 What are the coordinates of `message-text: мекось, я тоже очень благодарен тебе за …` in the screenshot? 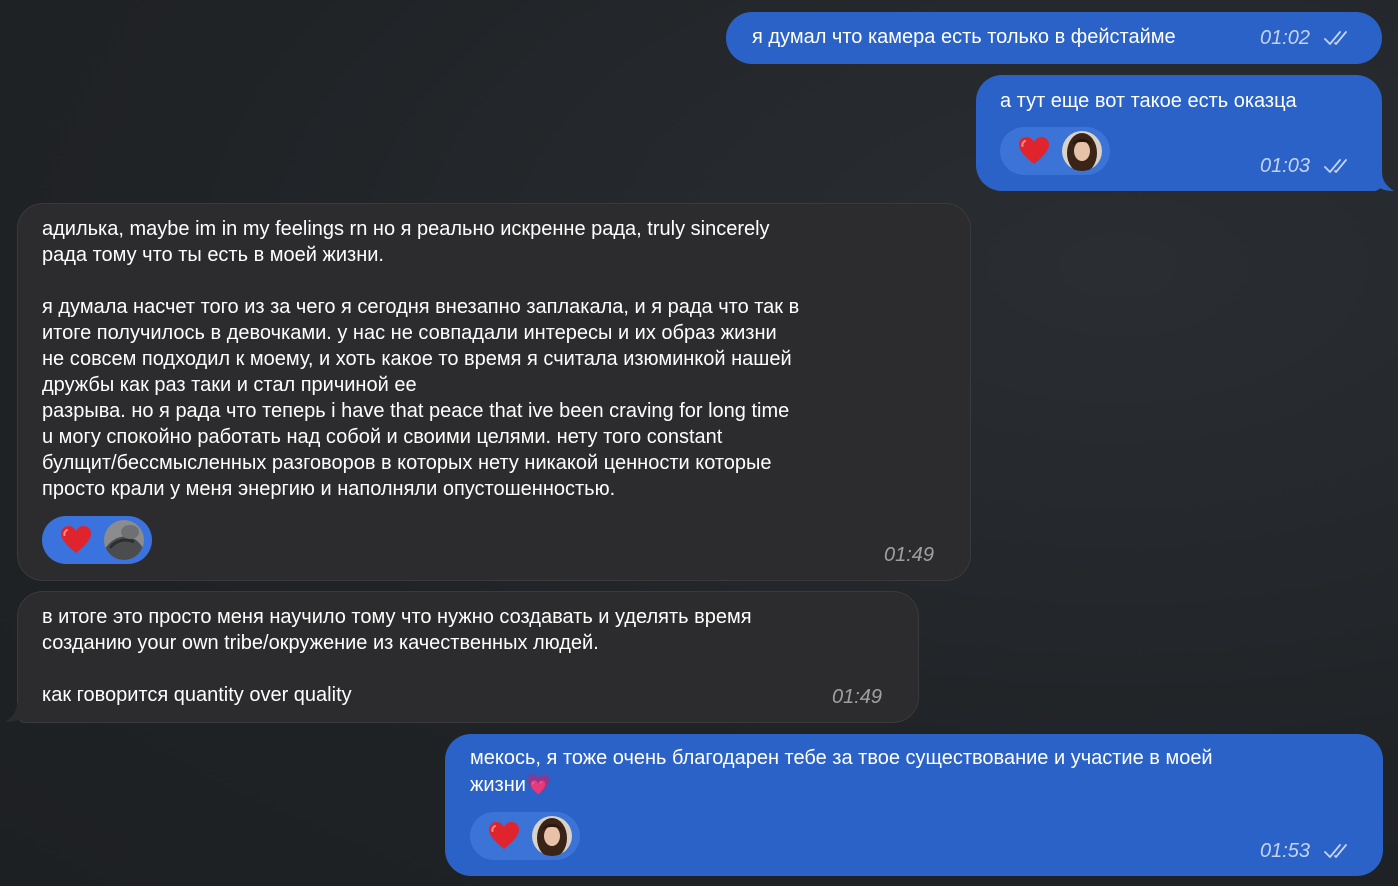 It's located at (920, 771).